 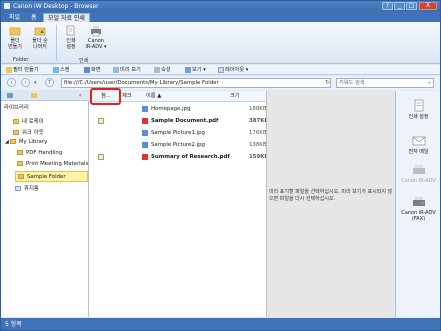 What do you see at coordinates (399, 6) in the screenshot?
I see `minimize-button: _` at bounding box center [399, 6].